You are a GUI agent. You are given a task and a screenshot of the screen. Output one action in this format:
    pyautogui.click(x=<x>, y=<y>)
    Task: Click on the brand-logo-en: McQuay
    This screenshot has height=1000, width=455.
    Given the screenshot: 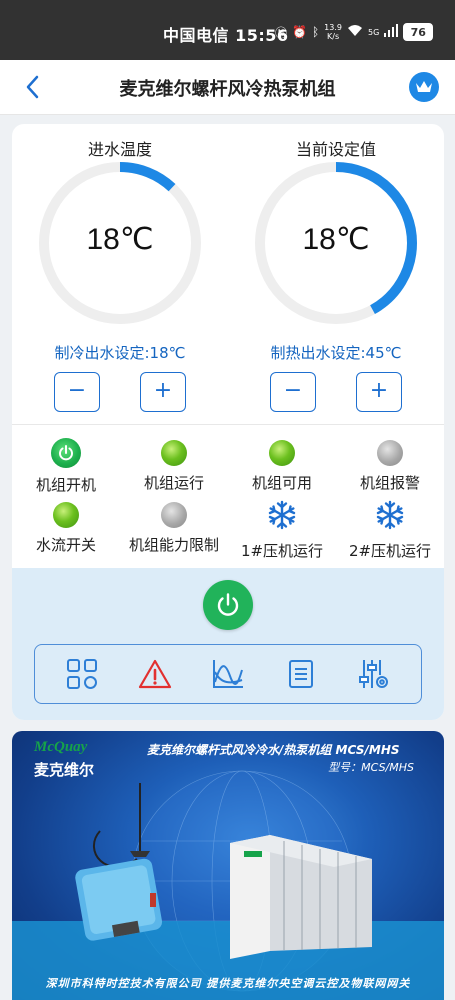 What is the action you would take?
    pyautogui.click(x=61, y=747)
    